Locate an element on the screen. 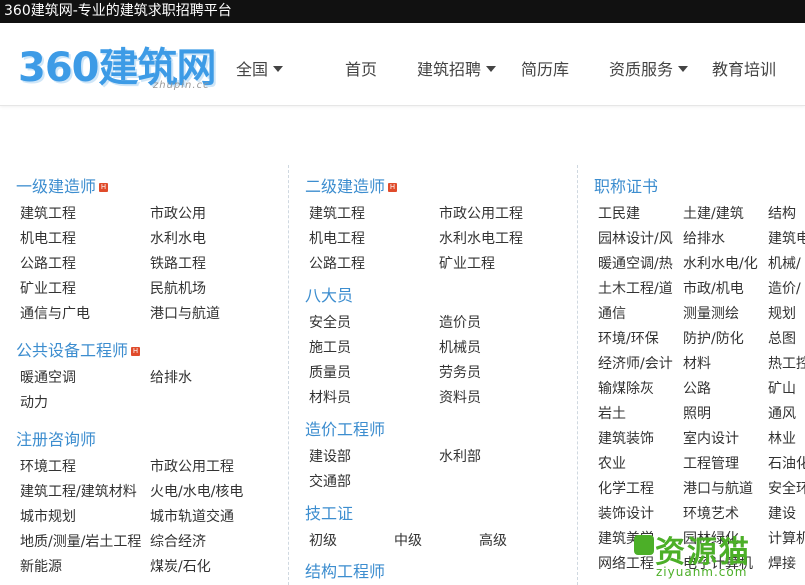 This screenshot has height=585, width=805. link-item: 民航机场 is located at coordinates (178, 288).